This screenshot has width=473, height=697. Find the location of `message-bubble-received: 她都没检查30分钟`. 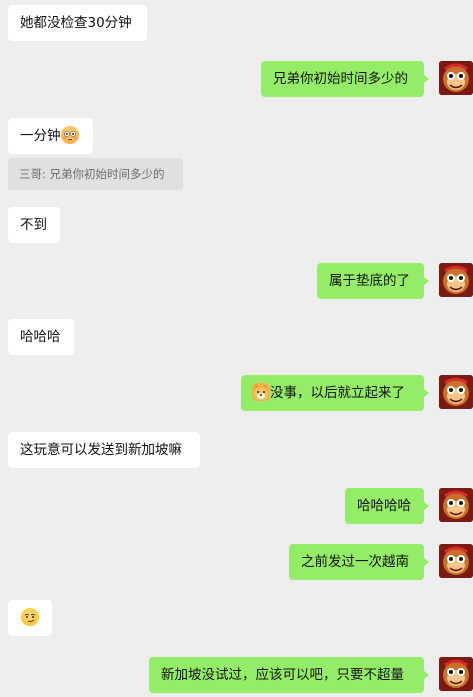

message-bubble-received: 她都没检查30分钟 is located at coordinates (77, 23).